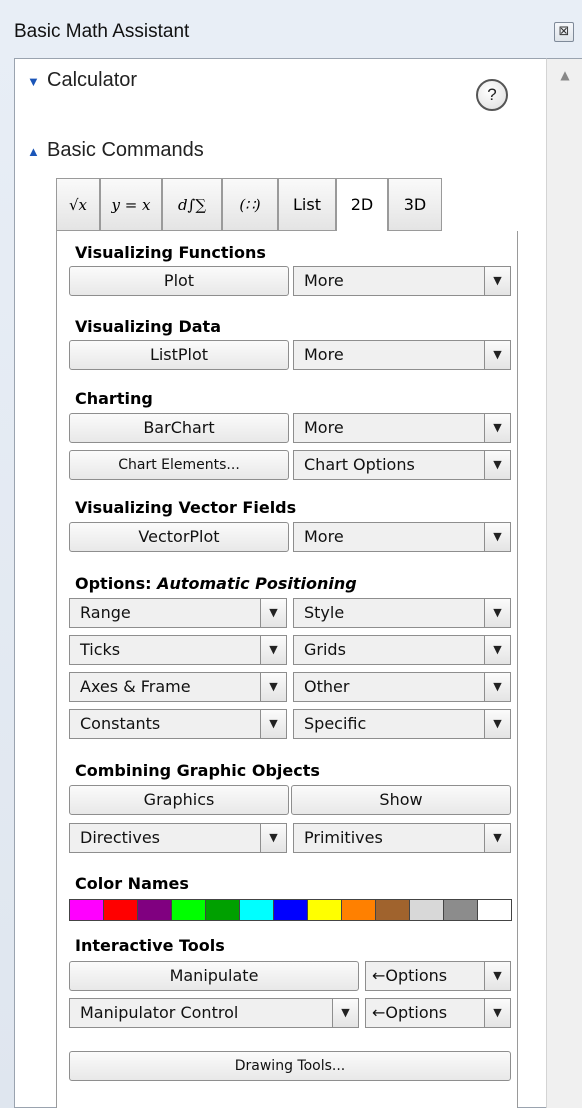 The height and width of the screenshot is (1108, 582). I want to click on tab-2d: 2D, so click(362, 205).